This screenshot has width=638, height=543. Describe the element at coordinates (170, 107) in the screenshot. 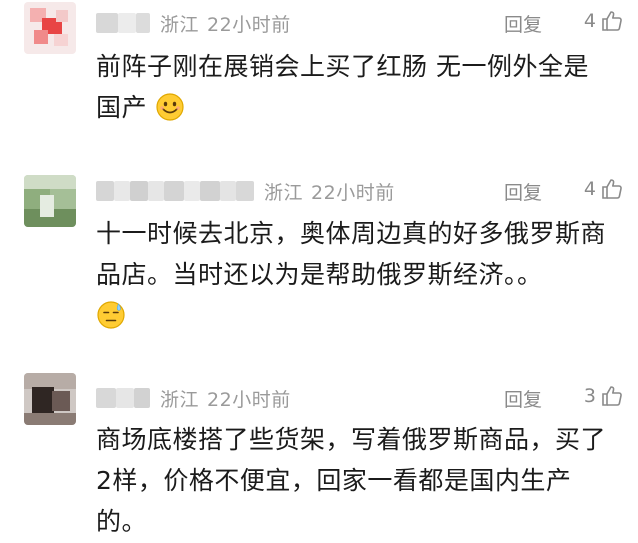

I see `grinning-face-emoji` at that location.